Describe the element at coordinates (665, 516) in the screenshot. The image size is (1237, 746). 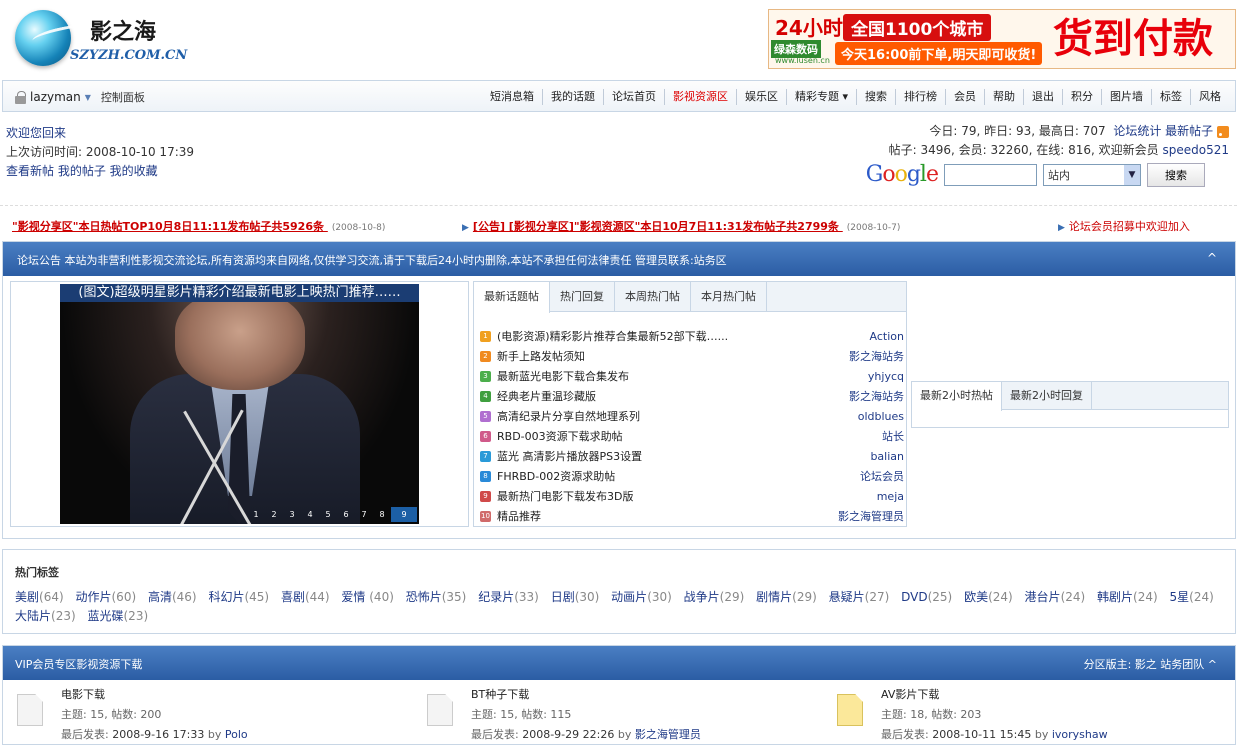
I see `topic-title: 精品推荐` at that location.